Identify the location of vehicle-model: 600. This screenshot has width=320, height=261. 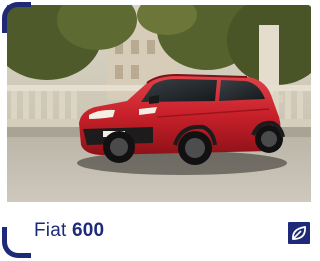
(88, 230).